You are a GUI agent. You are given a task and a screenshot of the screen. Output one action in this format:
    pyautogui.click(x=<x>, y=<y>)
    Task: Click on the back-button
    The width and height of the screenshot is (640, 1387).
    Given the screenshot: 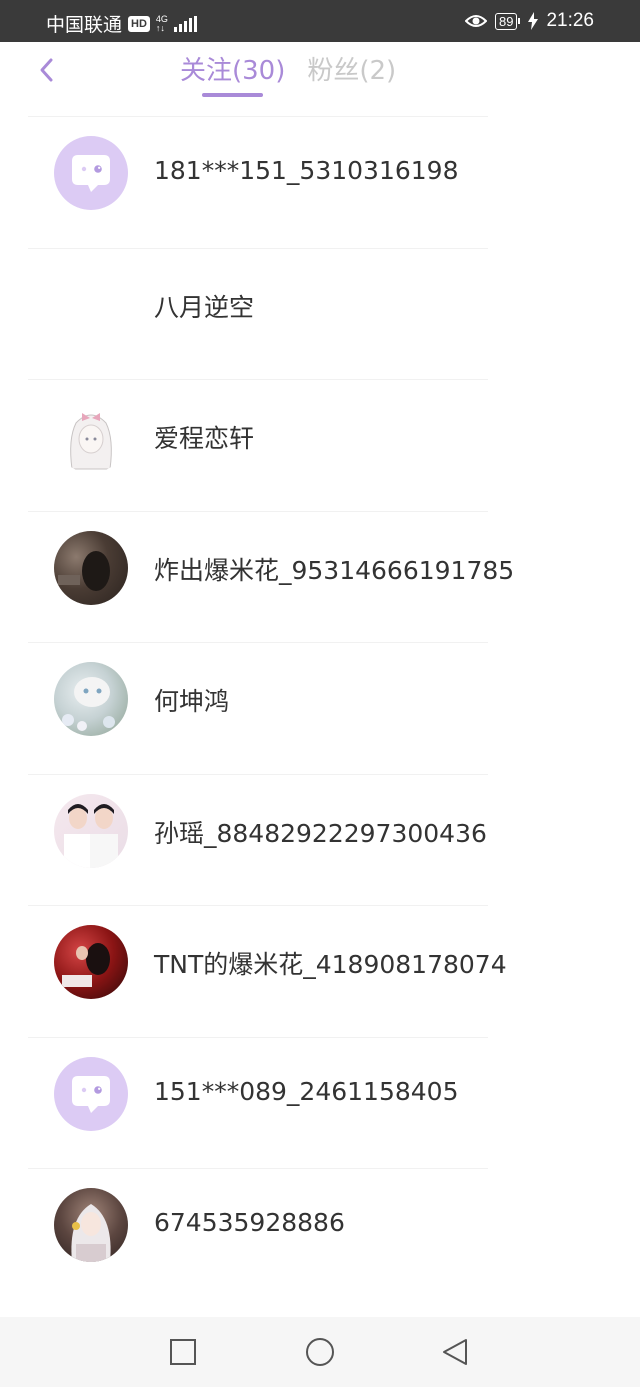 What is the action you would take?
    pyautogui.click(x=46, y=70)
    